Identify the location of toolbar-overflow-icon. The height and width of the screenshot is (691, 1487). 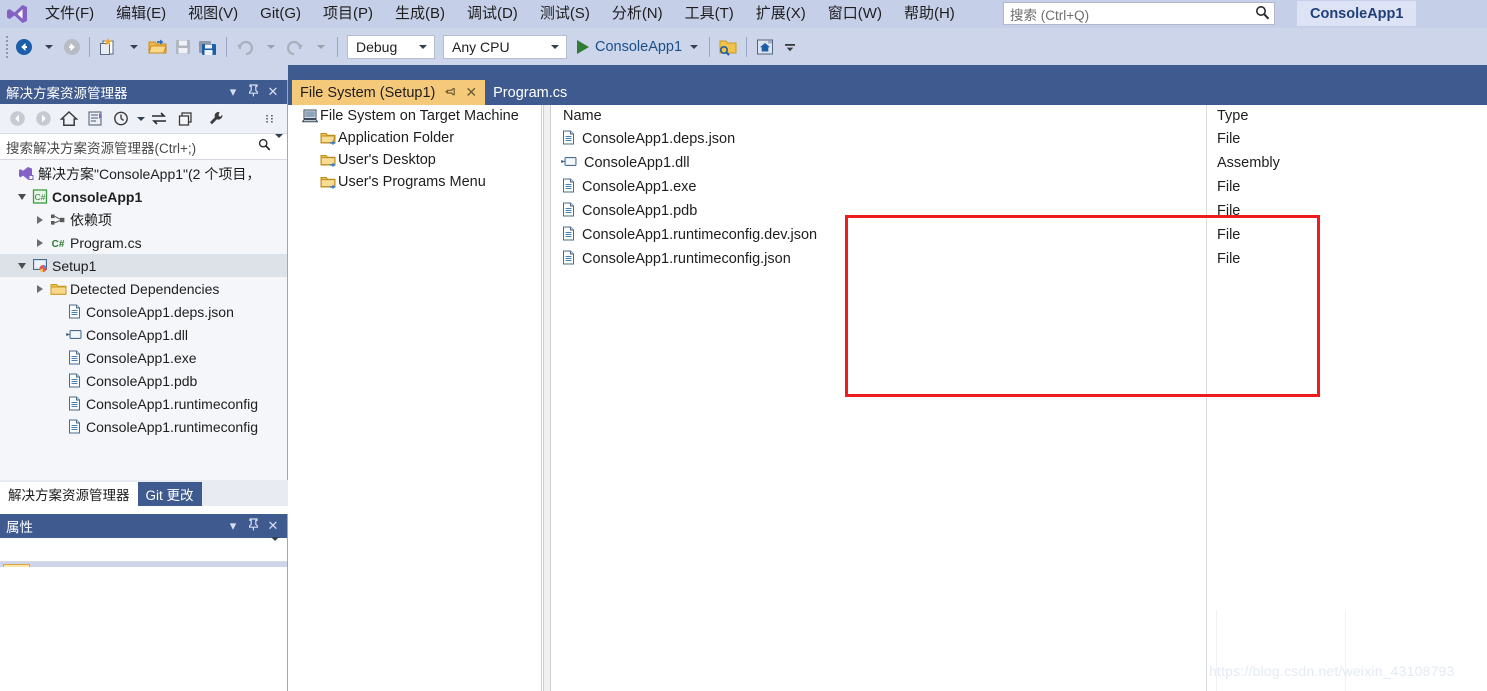
(790, 47).